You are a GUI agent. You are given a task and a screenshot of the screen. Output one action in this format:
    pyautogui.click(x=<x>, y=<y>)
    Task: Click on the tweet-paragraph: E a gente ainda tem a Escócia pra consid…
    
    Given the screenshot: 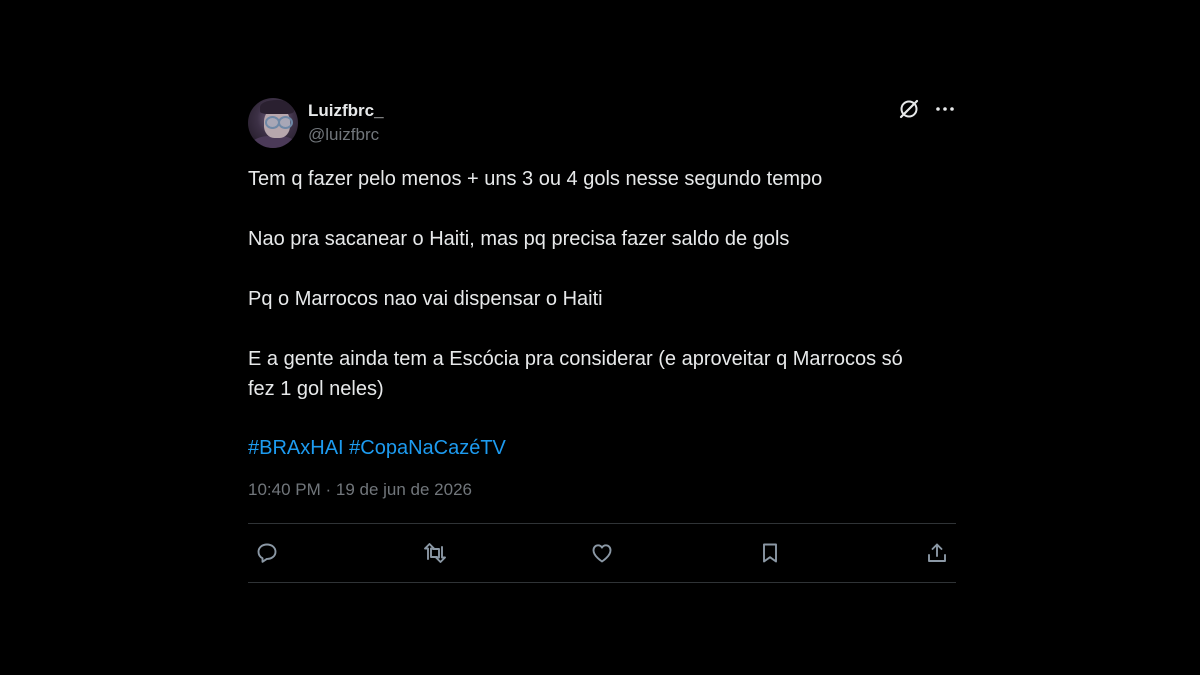 What is the action you would take?
    pyautogui.click(x=575, y=374)
    